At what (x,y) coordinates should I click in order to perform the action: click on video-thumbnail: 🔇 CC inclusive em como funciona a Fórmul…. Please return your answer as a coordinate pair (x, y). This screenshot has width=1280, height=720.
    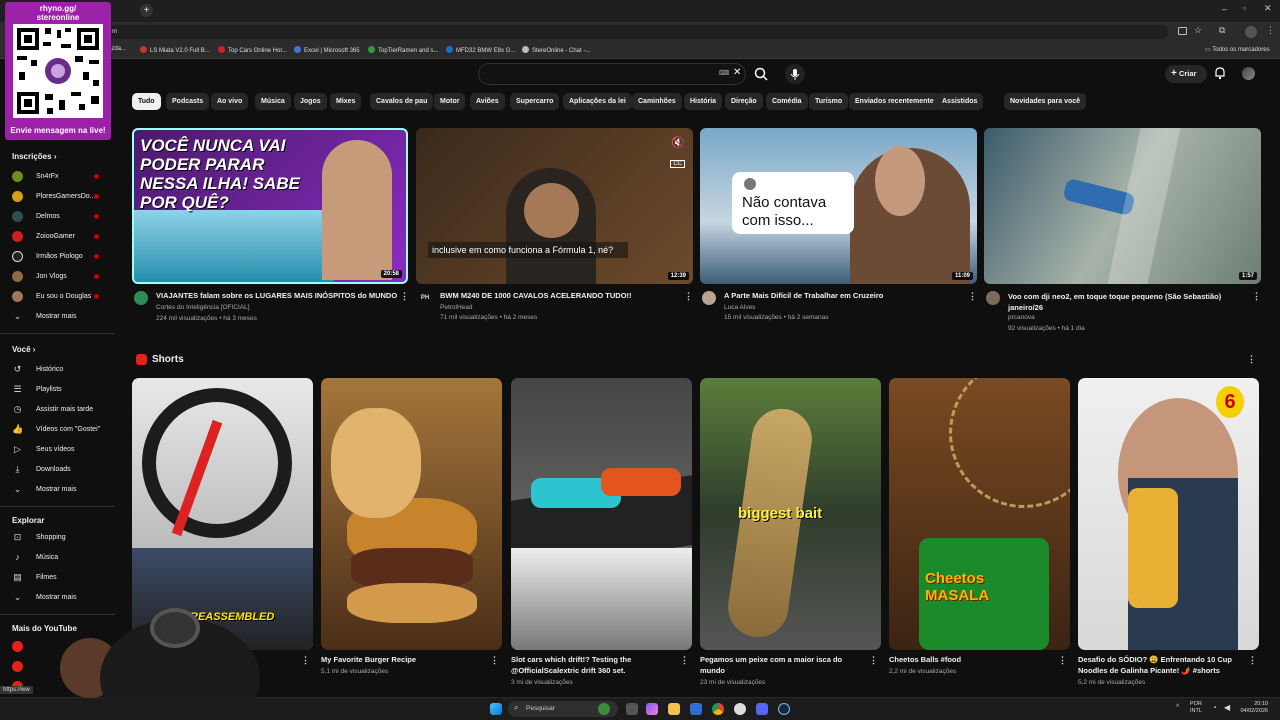
    Looking at the image, I should click on (554, 206).